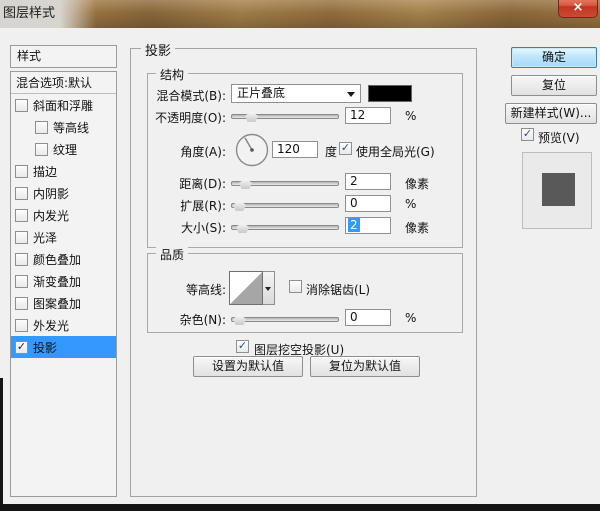 The width and height of the screenshot is (600, 511). I want to click on color-overlay-checkbox: ✓, so click(21, 259).